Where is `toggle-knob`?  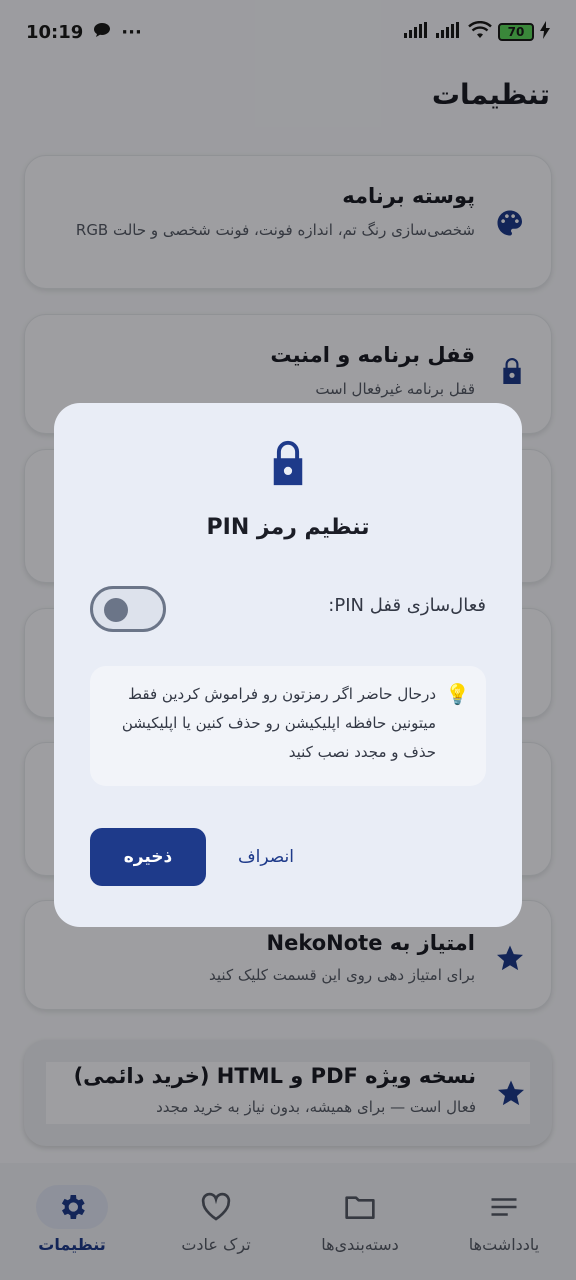
toggle-knob is located at coordinates (116, 610).